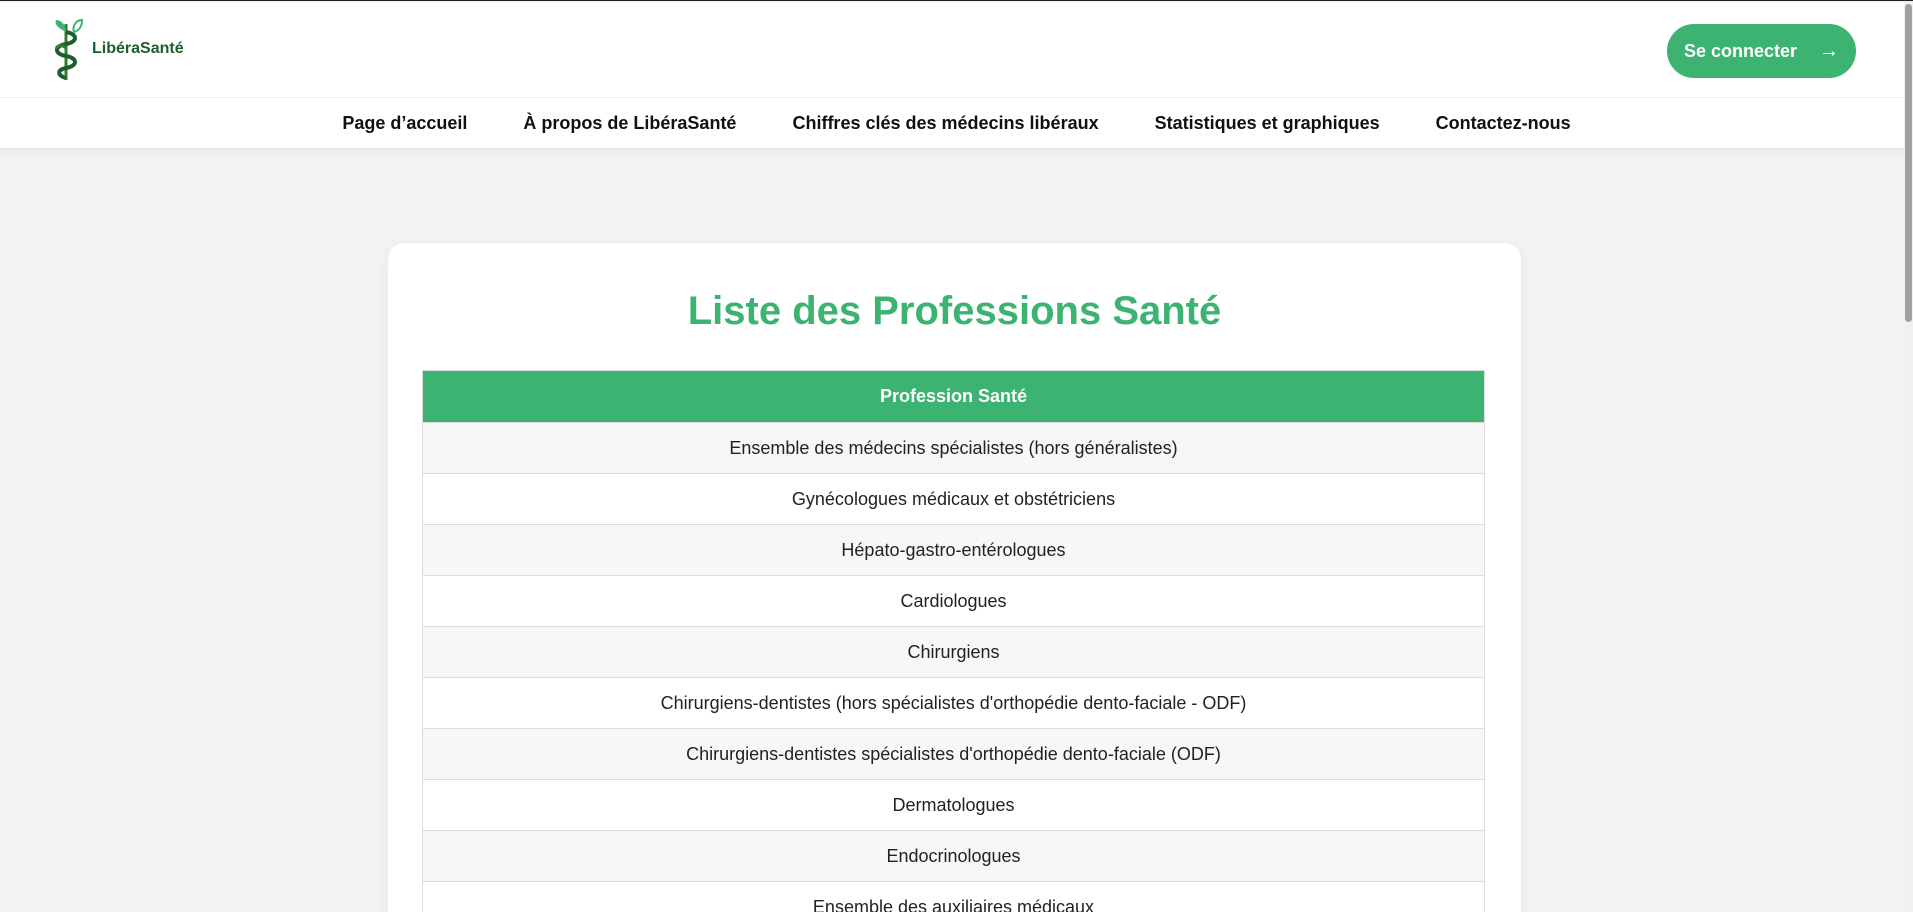 This screenshot has height=912, width=1913. What do you see at coordinates (954, 311) in the screenshot?
I see `page-title: Liste des Professions Santé` at bounding box center [954, 311].